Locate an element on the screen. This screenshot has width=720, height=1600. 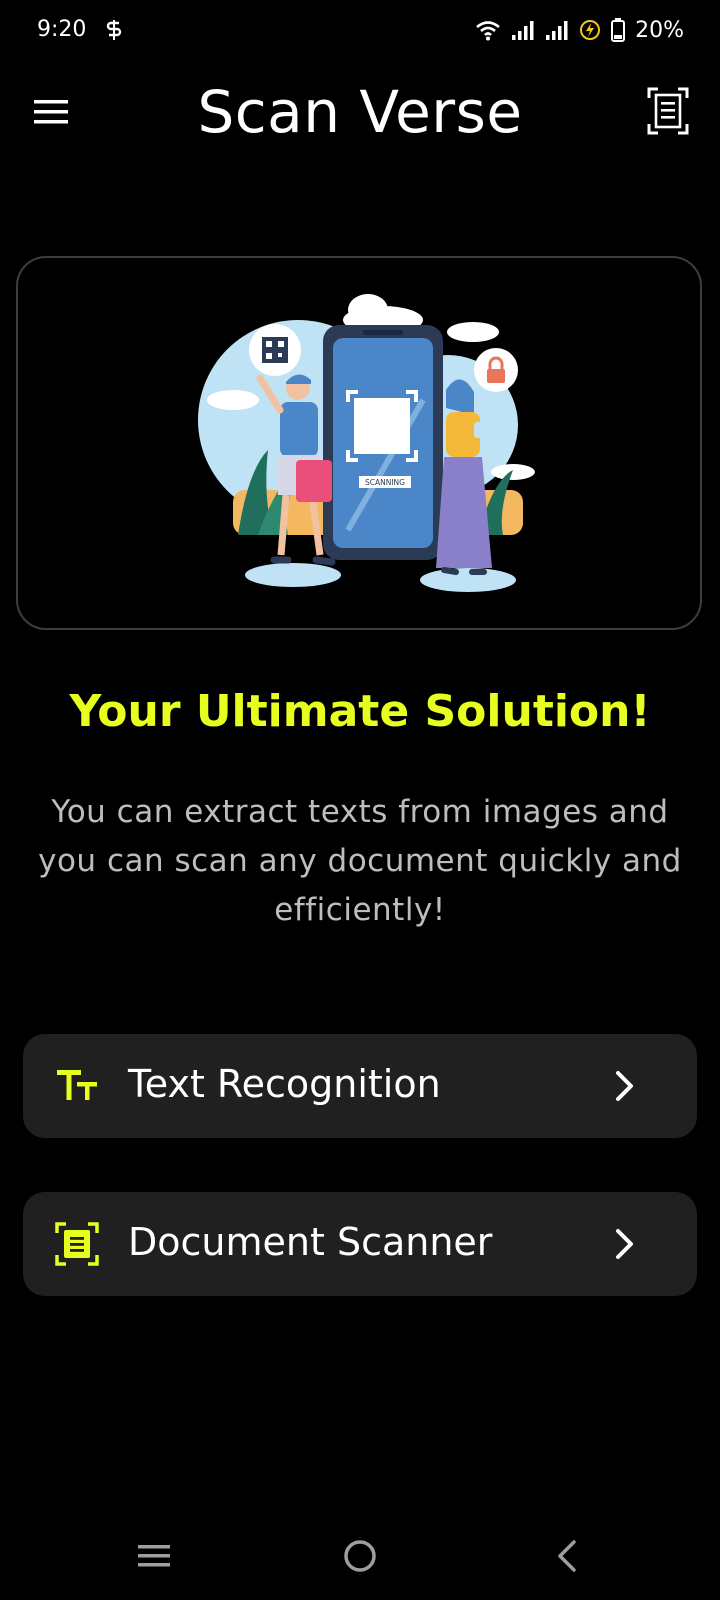
text-recognition-button: Text Recognition is located at coordinates (360, 1086).